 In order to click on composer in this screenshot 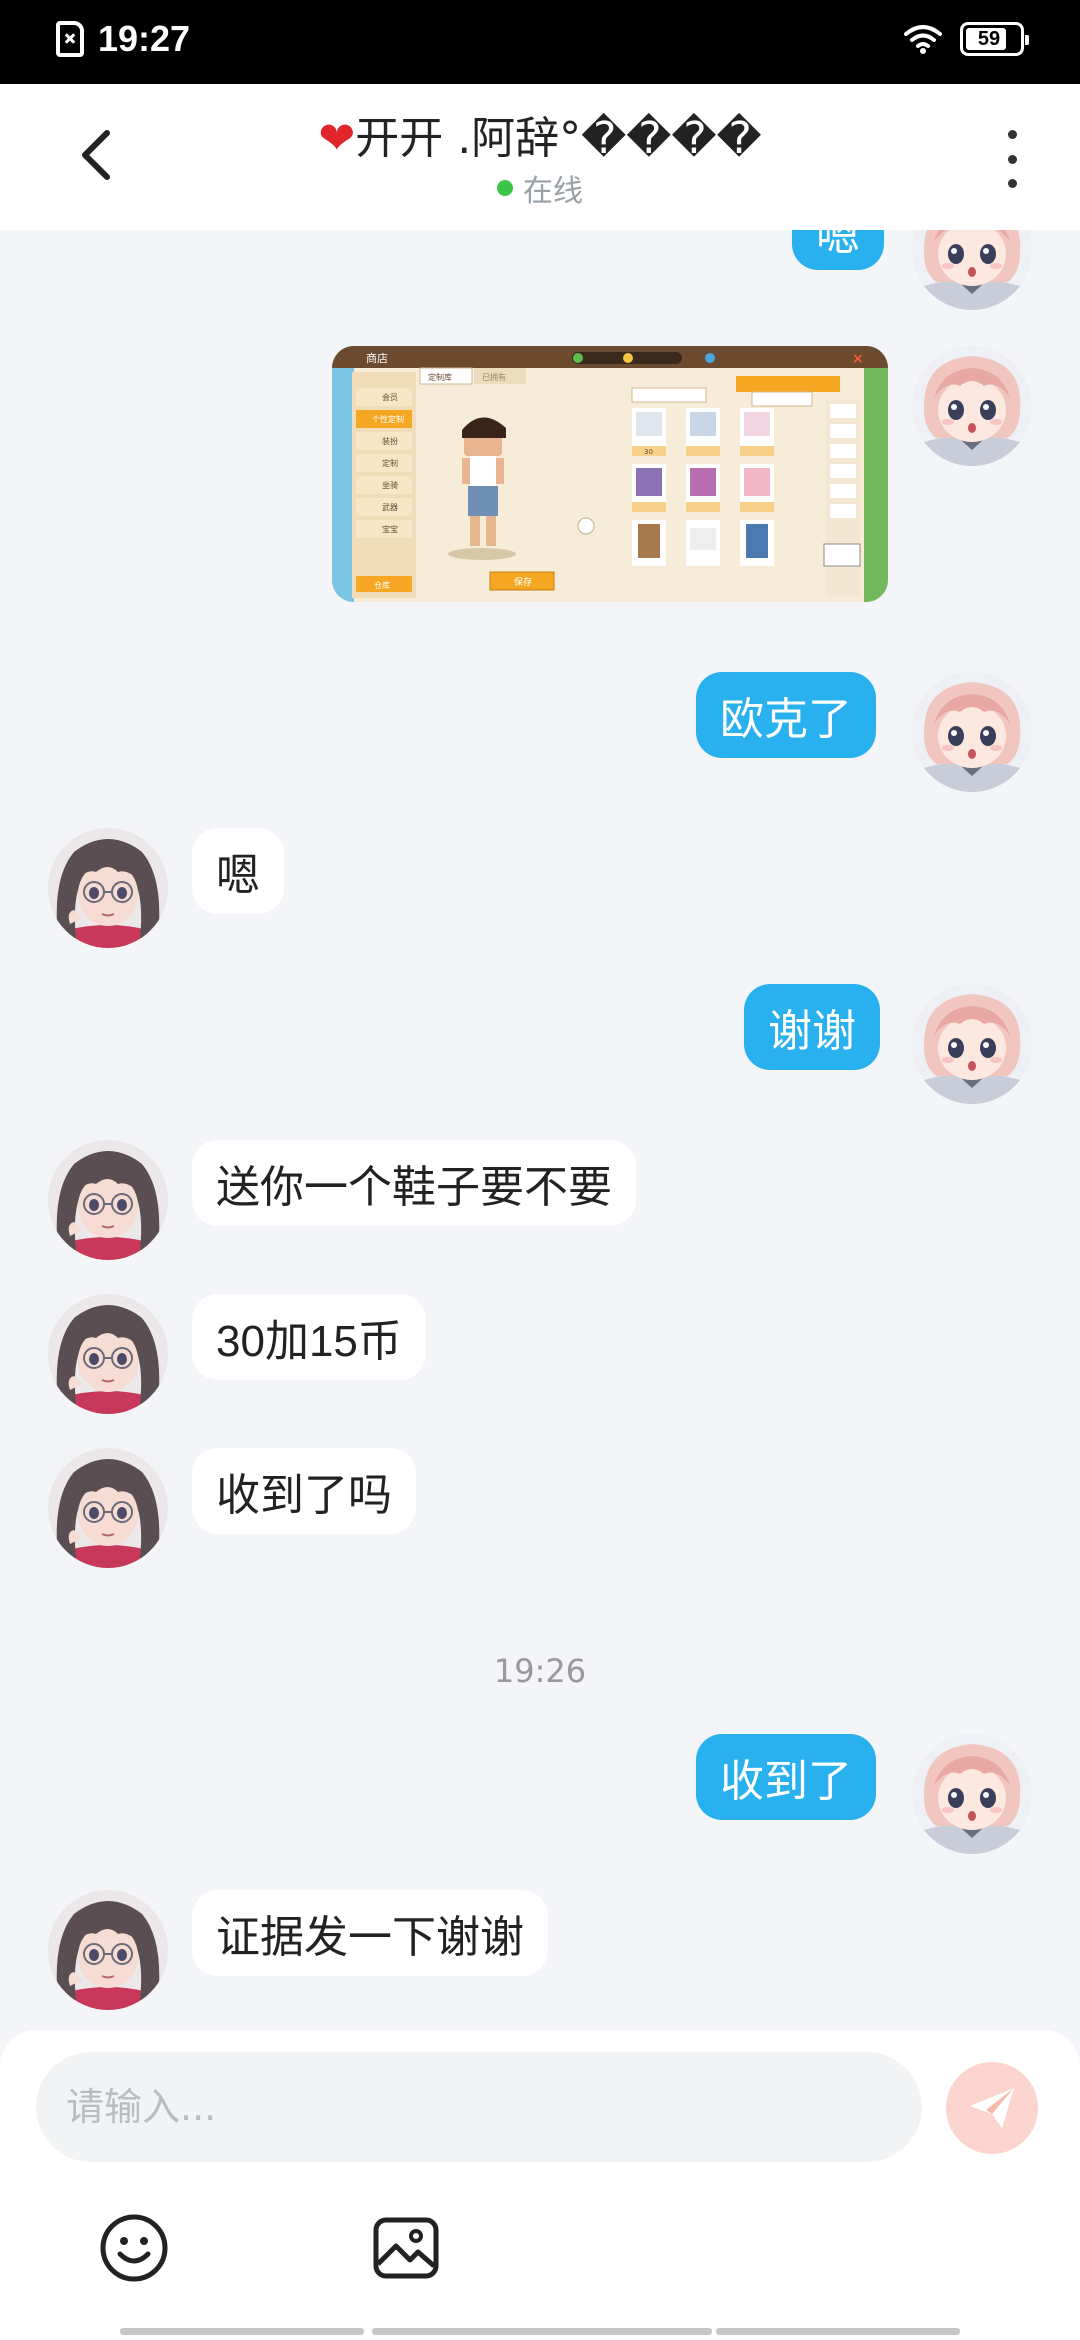, I will do `click(540, 2185)`.